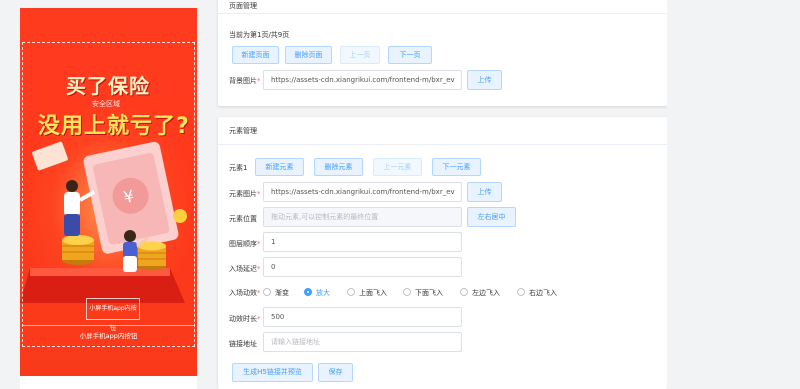 The width and height of the screenshot is (800, 389). I want to click on center-horizontal-button: 左右居中, so click(491, 217).